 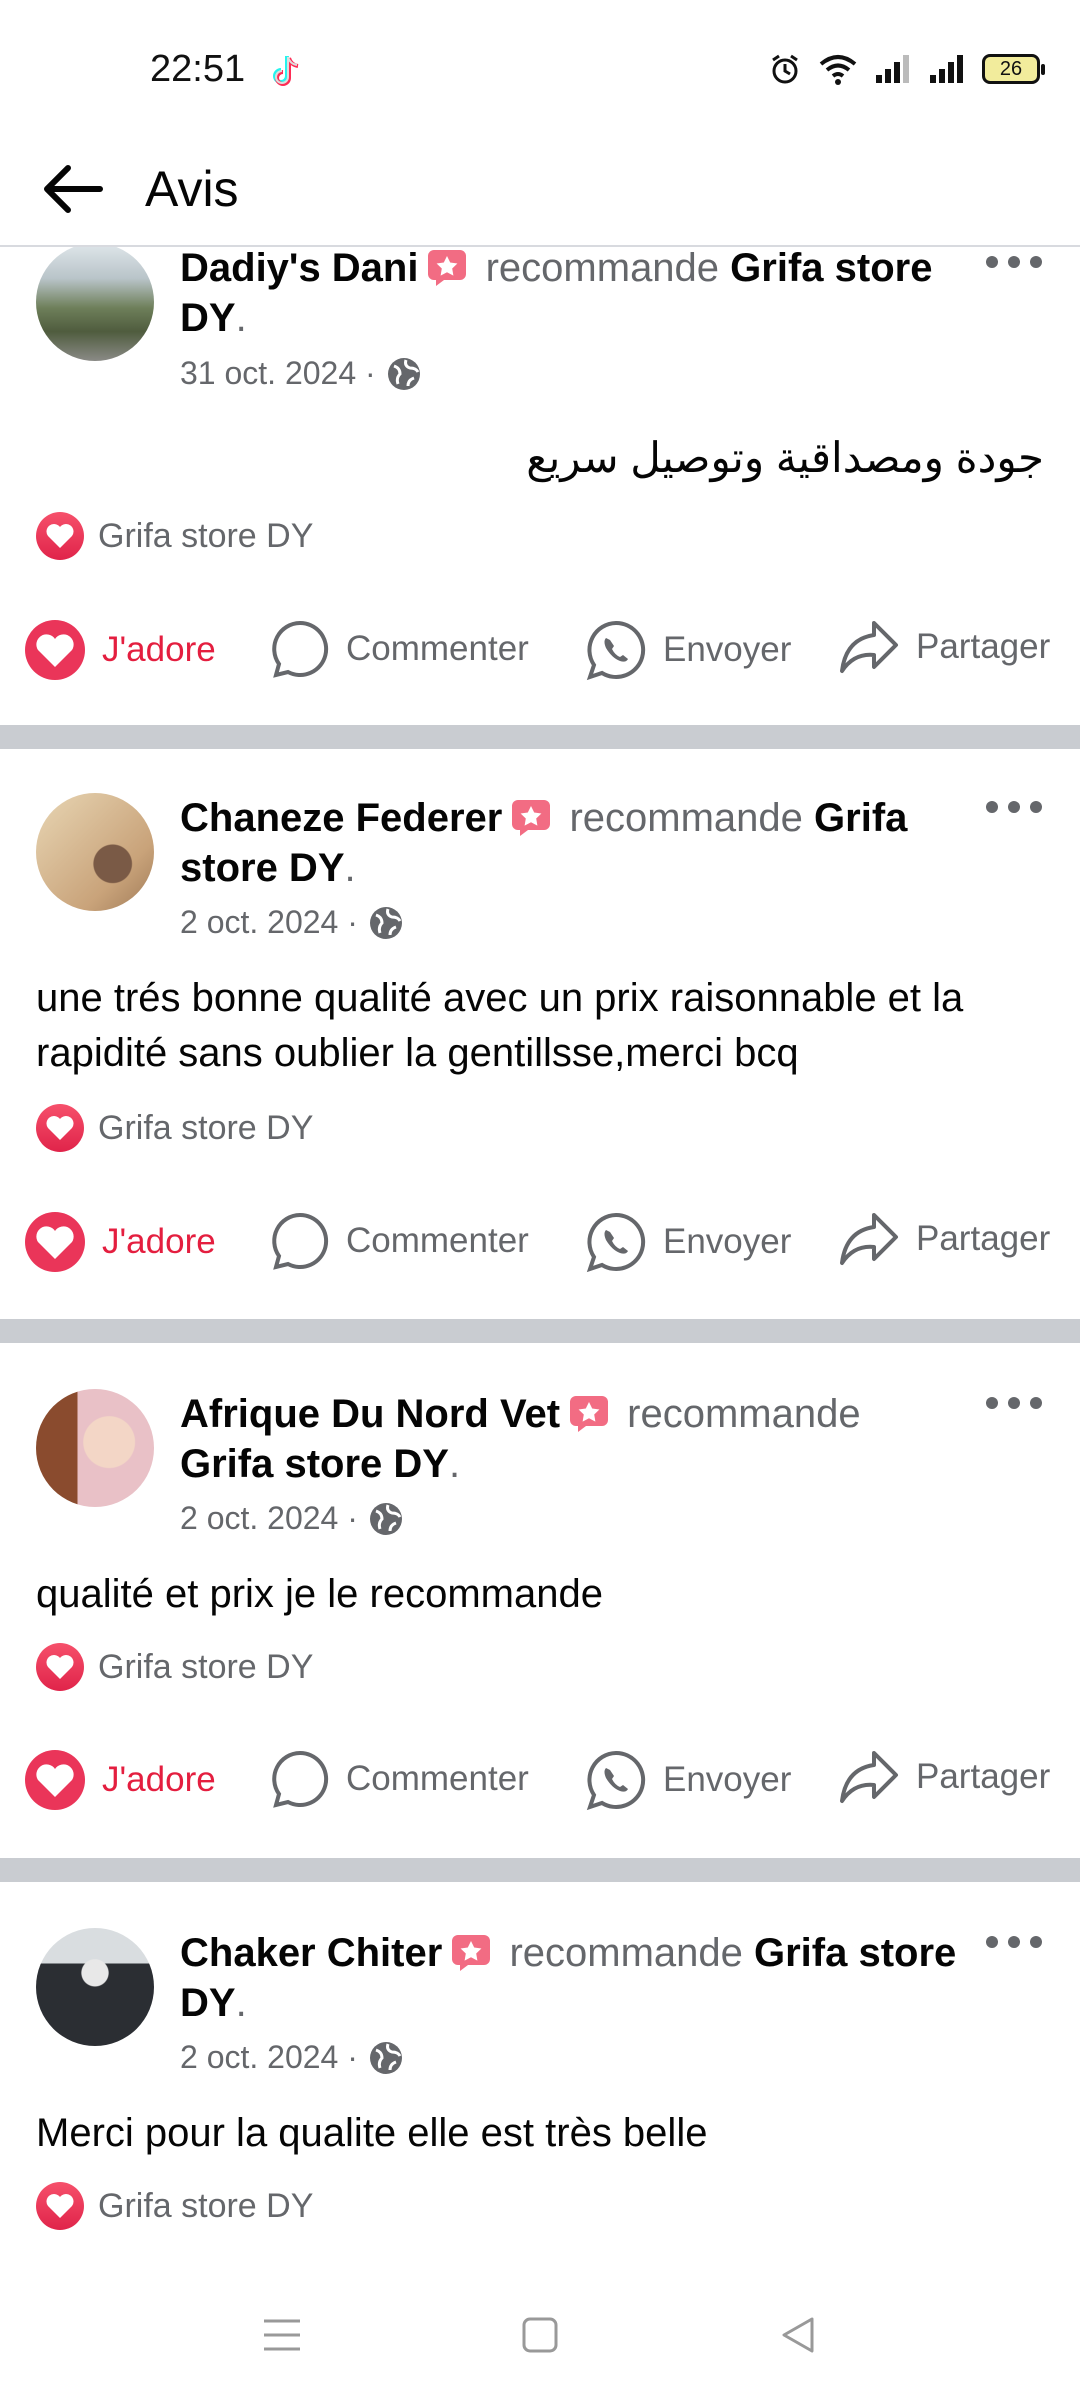 I want to click on menu-icon, so click(x=282, y=2335).